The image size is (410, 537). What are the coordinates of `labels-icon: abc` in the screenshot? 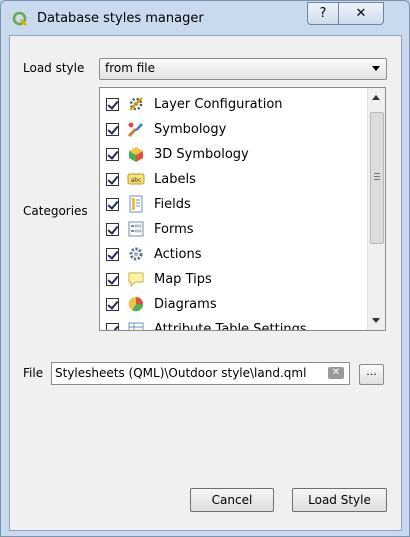 It's located at (136, 179).